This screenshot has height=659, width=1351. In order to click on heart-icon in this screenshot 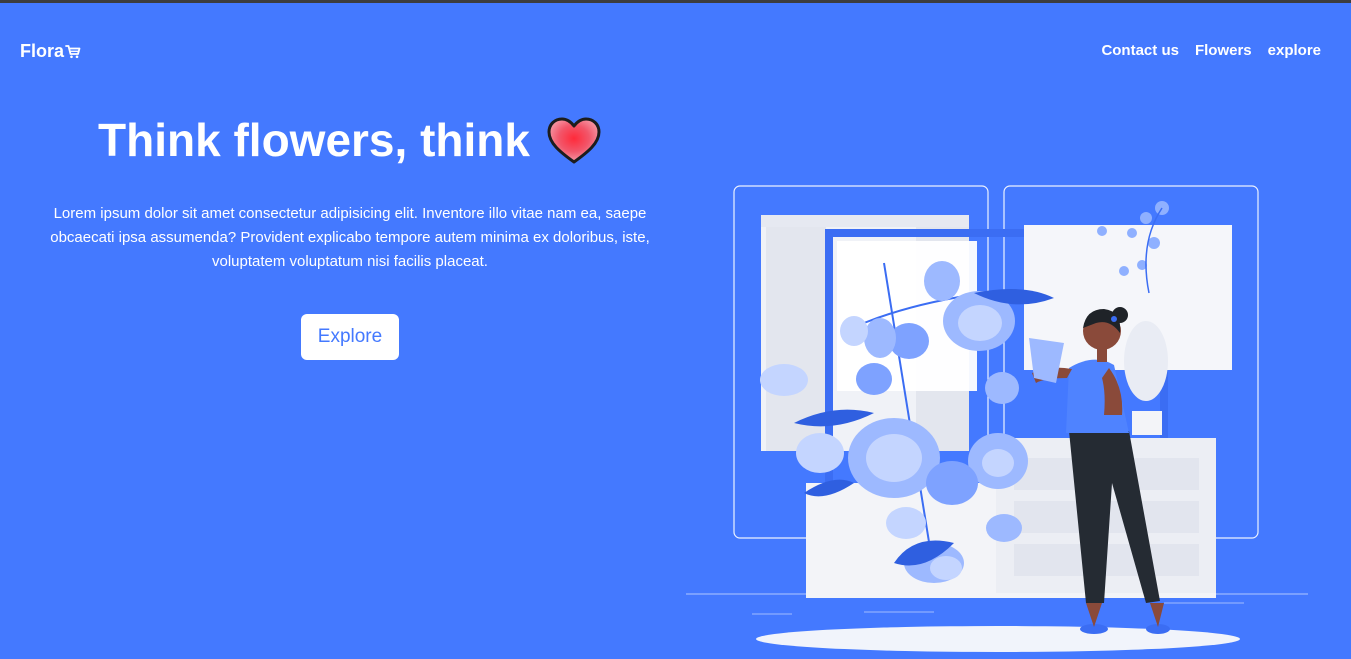, I will do `click(574, 140)`.